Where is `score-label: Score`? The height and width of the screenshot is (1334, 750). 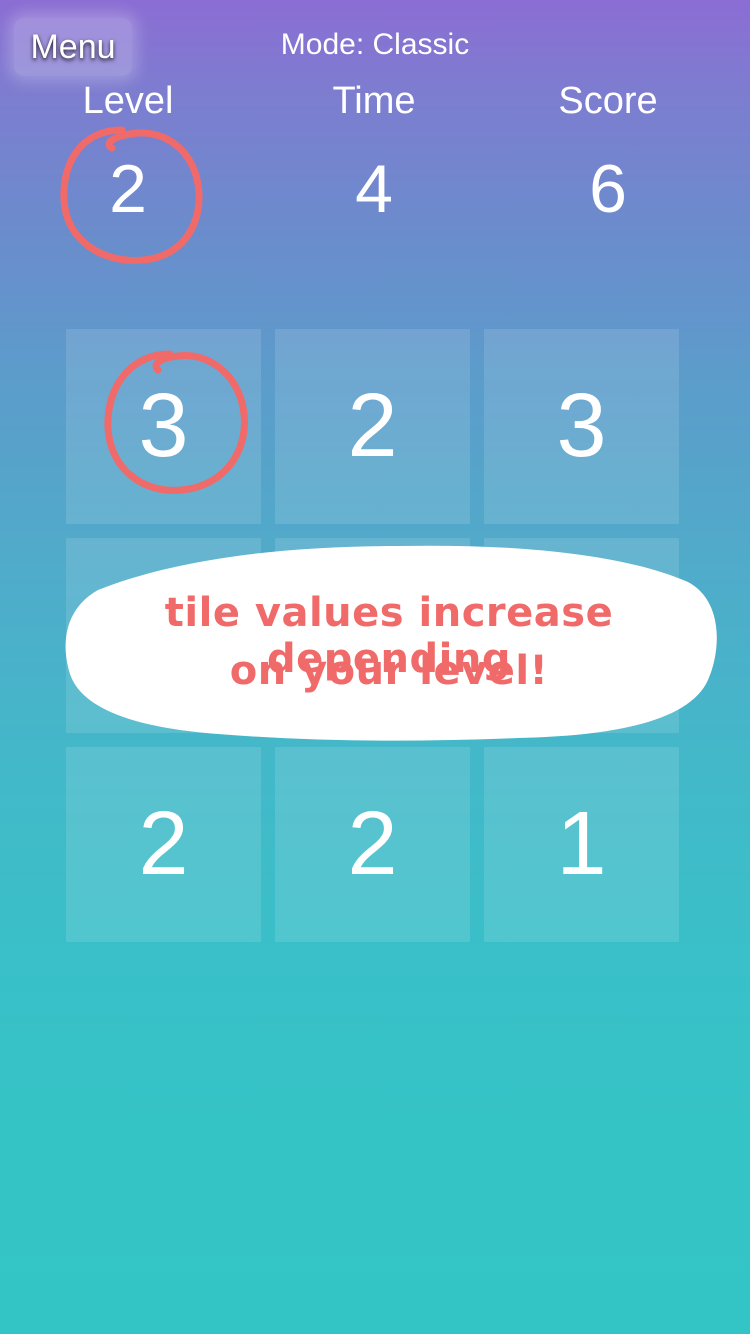
score-label: Score is located at coordinates (608, 101).